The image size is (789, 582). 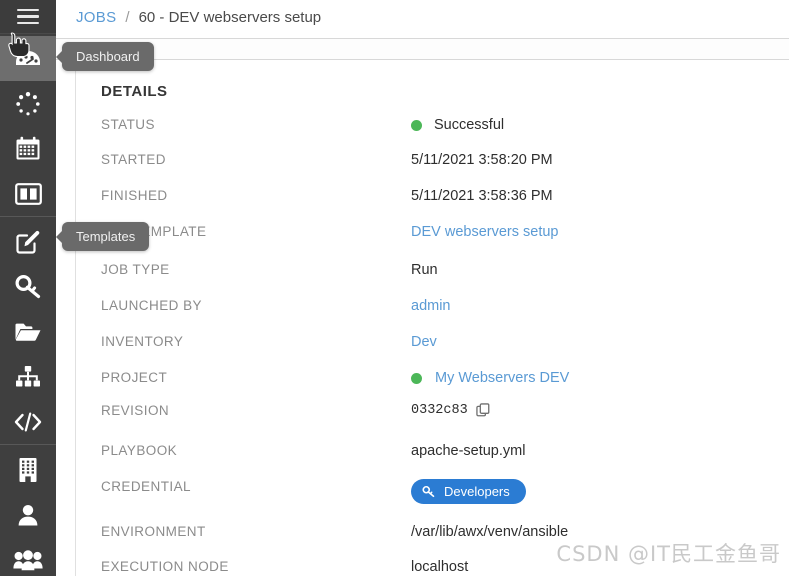 What do you see at coordinates (142, 341) in the screenshot?
I see `detail-label: INVENTORY` at bounding box center [142, 341].